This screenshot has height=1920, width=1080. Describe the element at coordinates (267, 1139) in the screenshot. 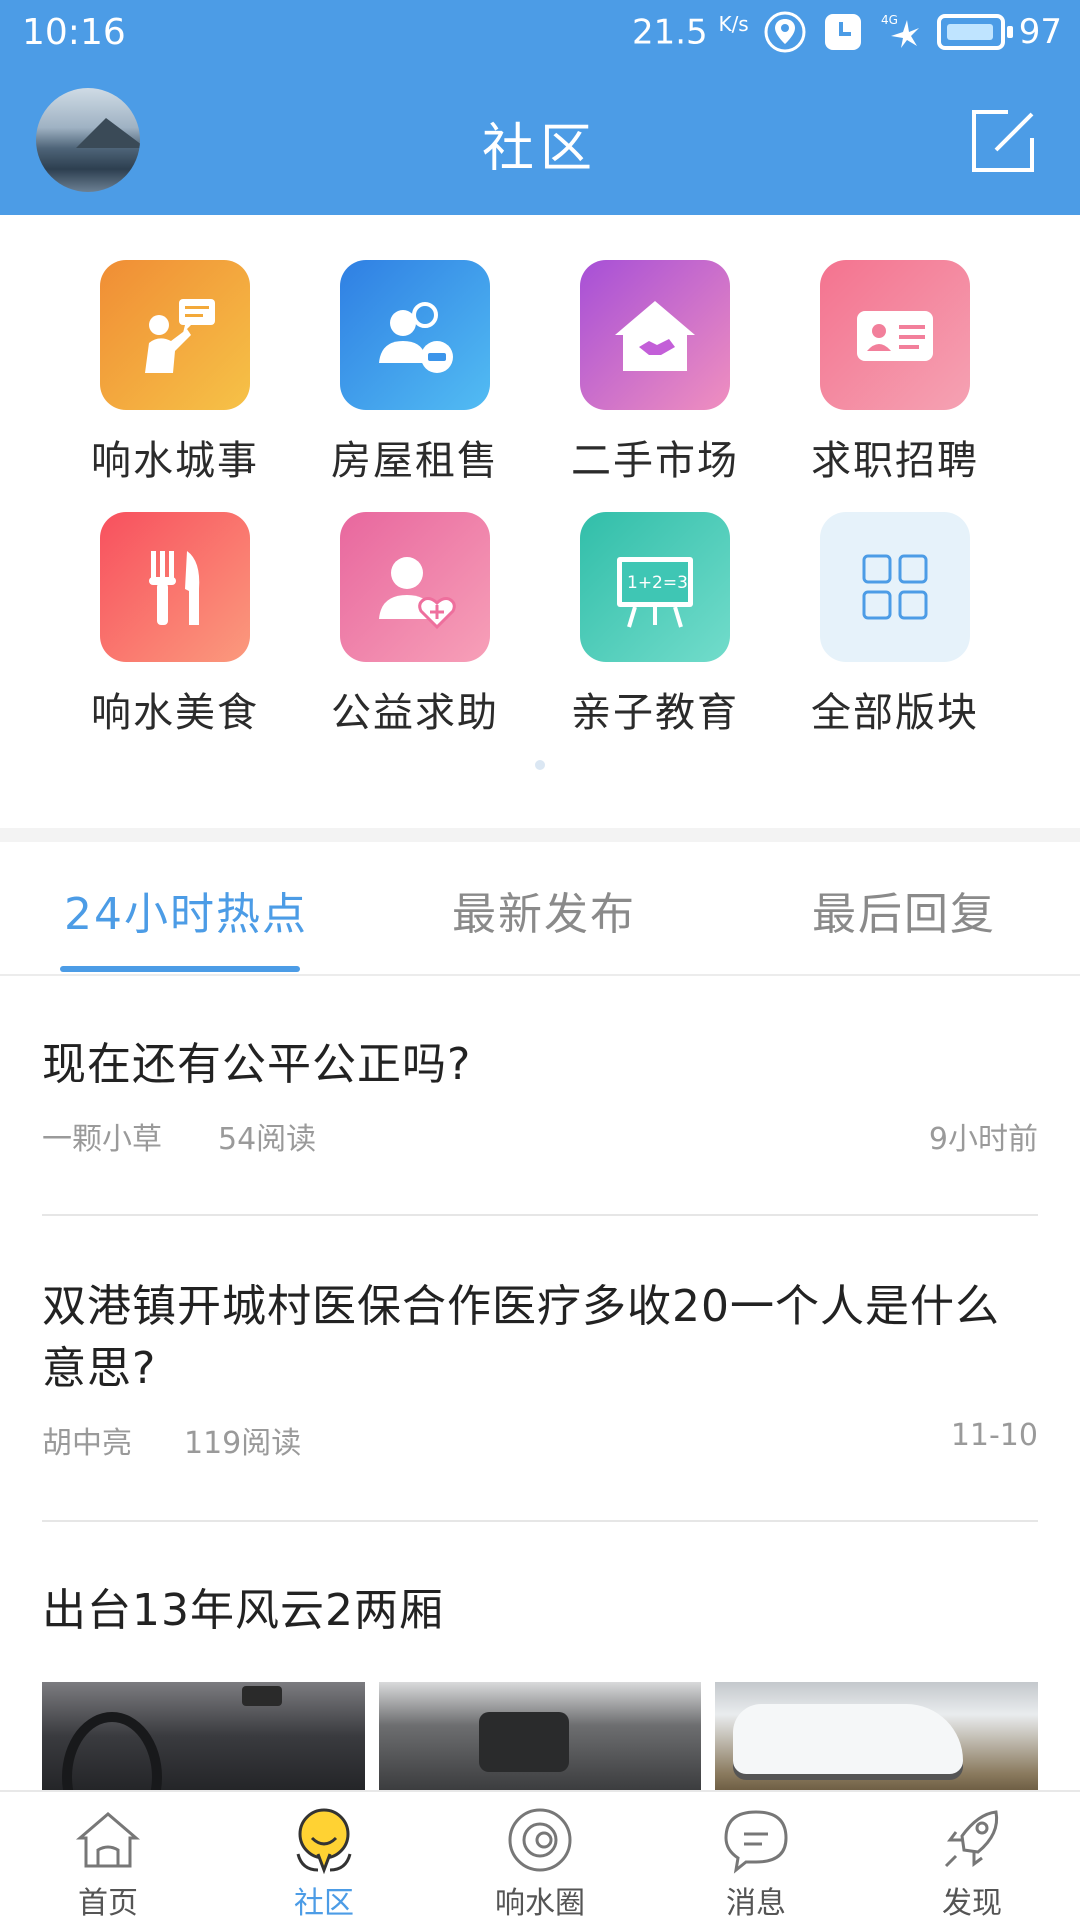

I see `post-reads: 54阅读` at that location.